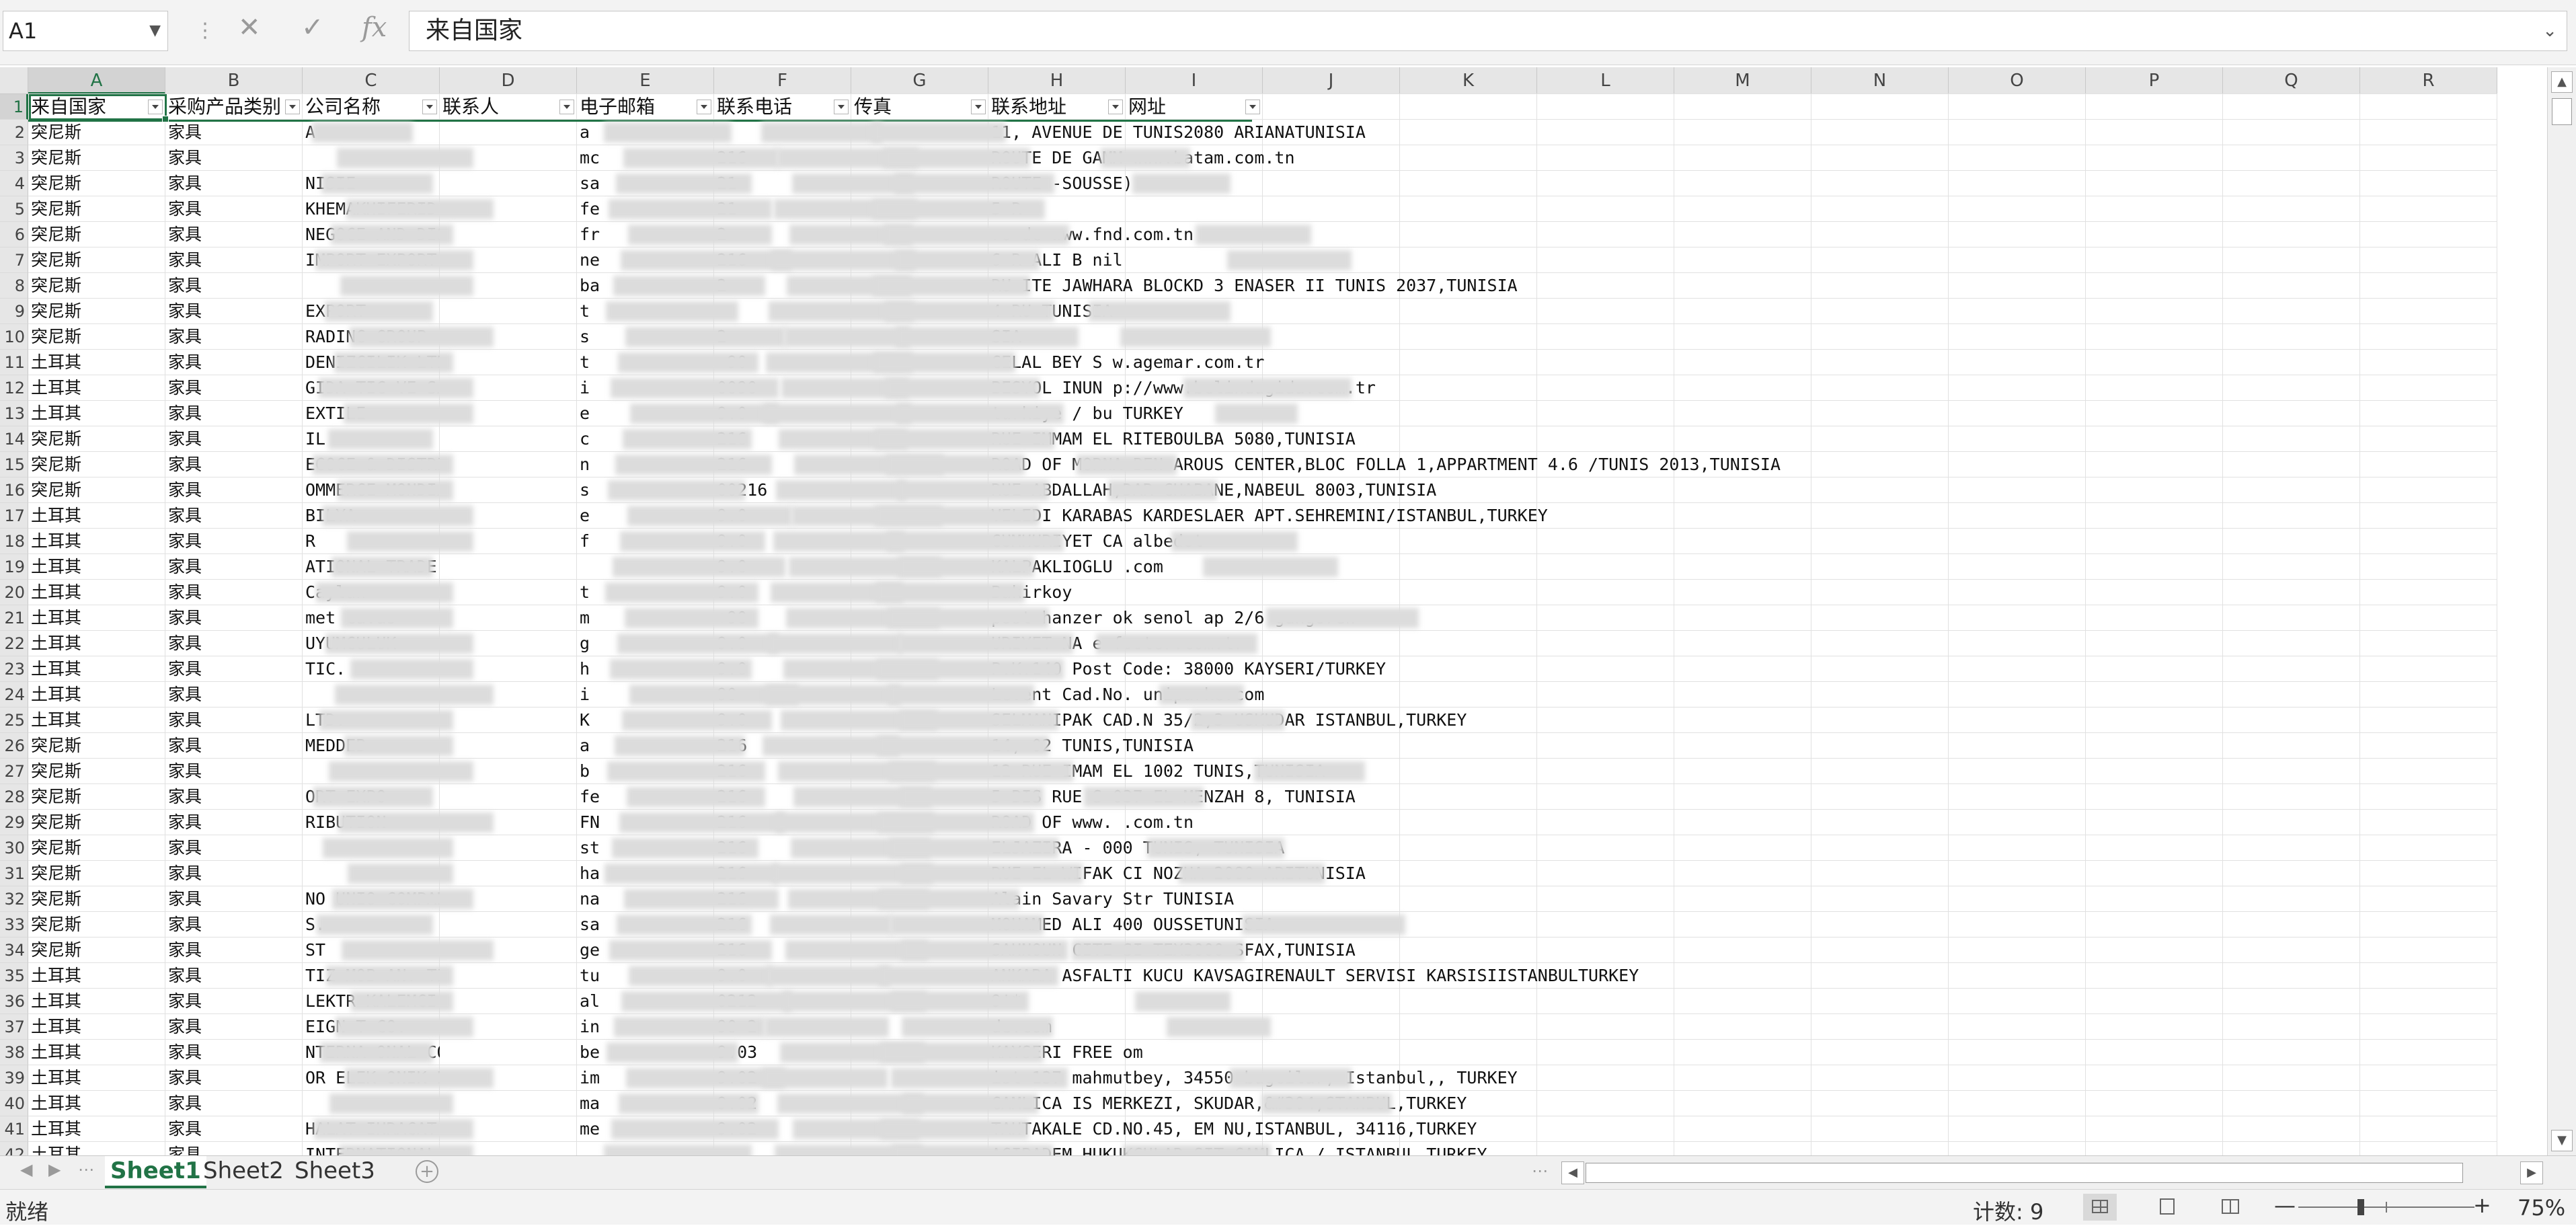 The width and height of the screenshot is (2576, 1226). Describe the element at coordinates (589, 873) in the screenshot. I see `cell-e: ha` at that location.